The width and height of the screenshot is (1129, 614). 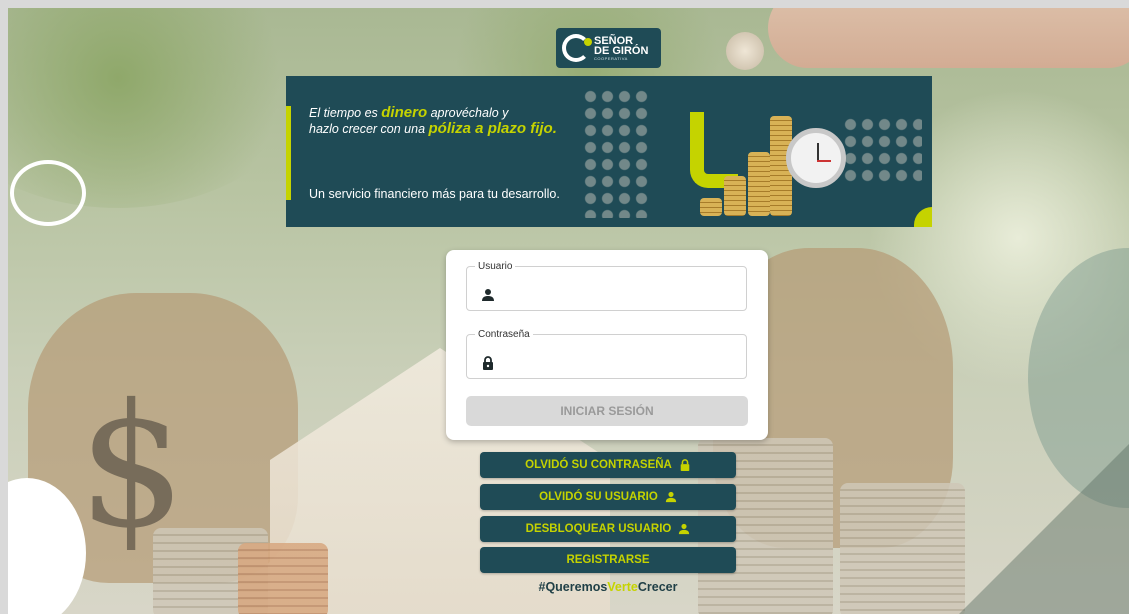 I want to click on logo-line-2: DE GIRÓN, so click(x=621, y=50).